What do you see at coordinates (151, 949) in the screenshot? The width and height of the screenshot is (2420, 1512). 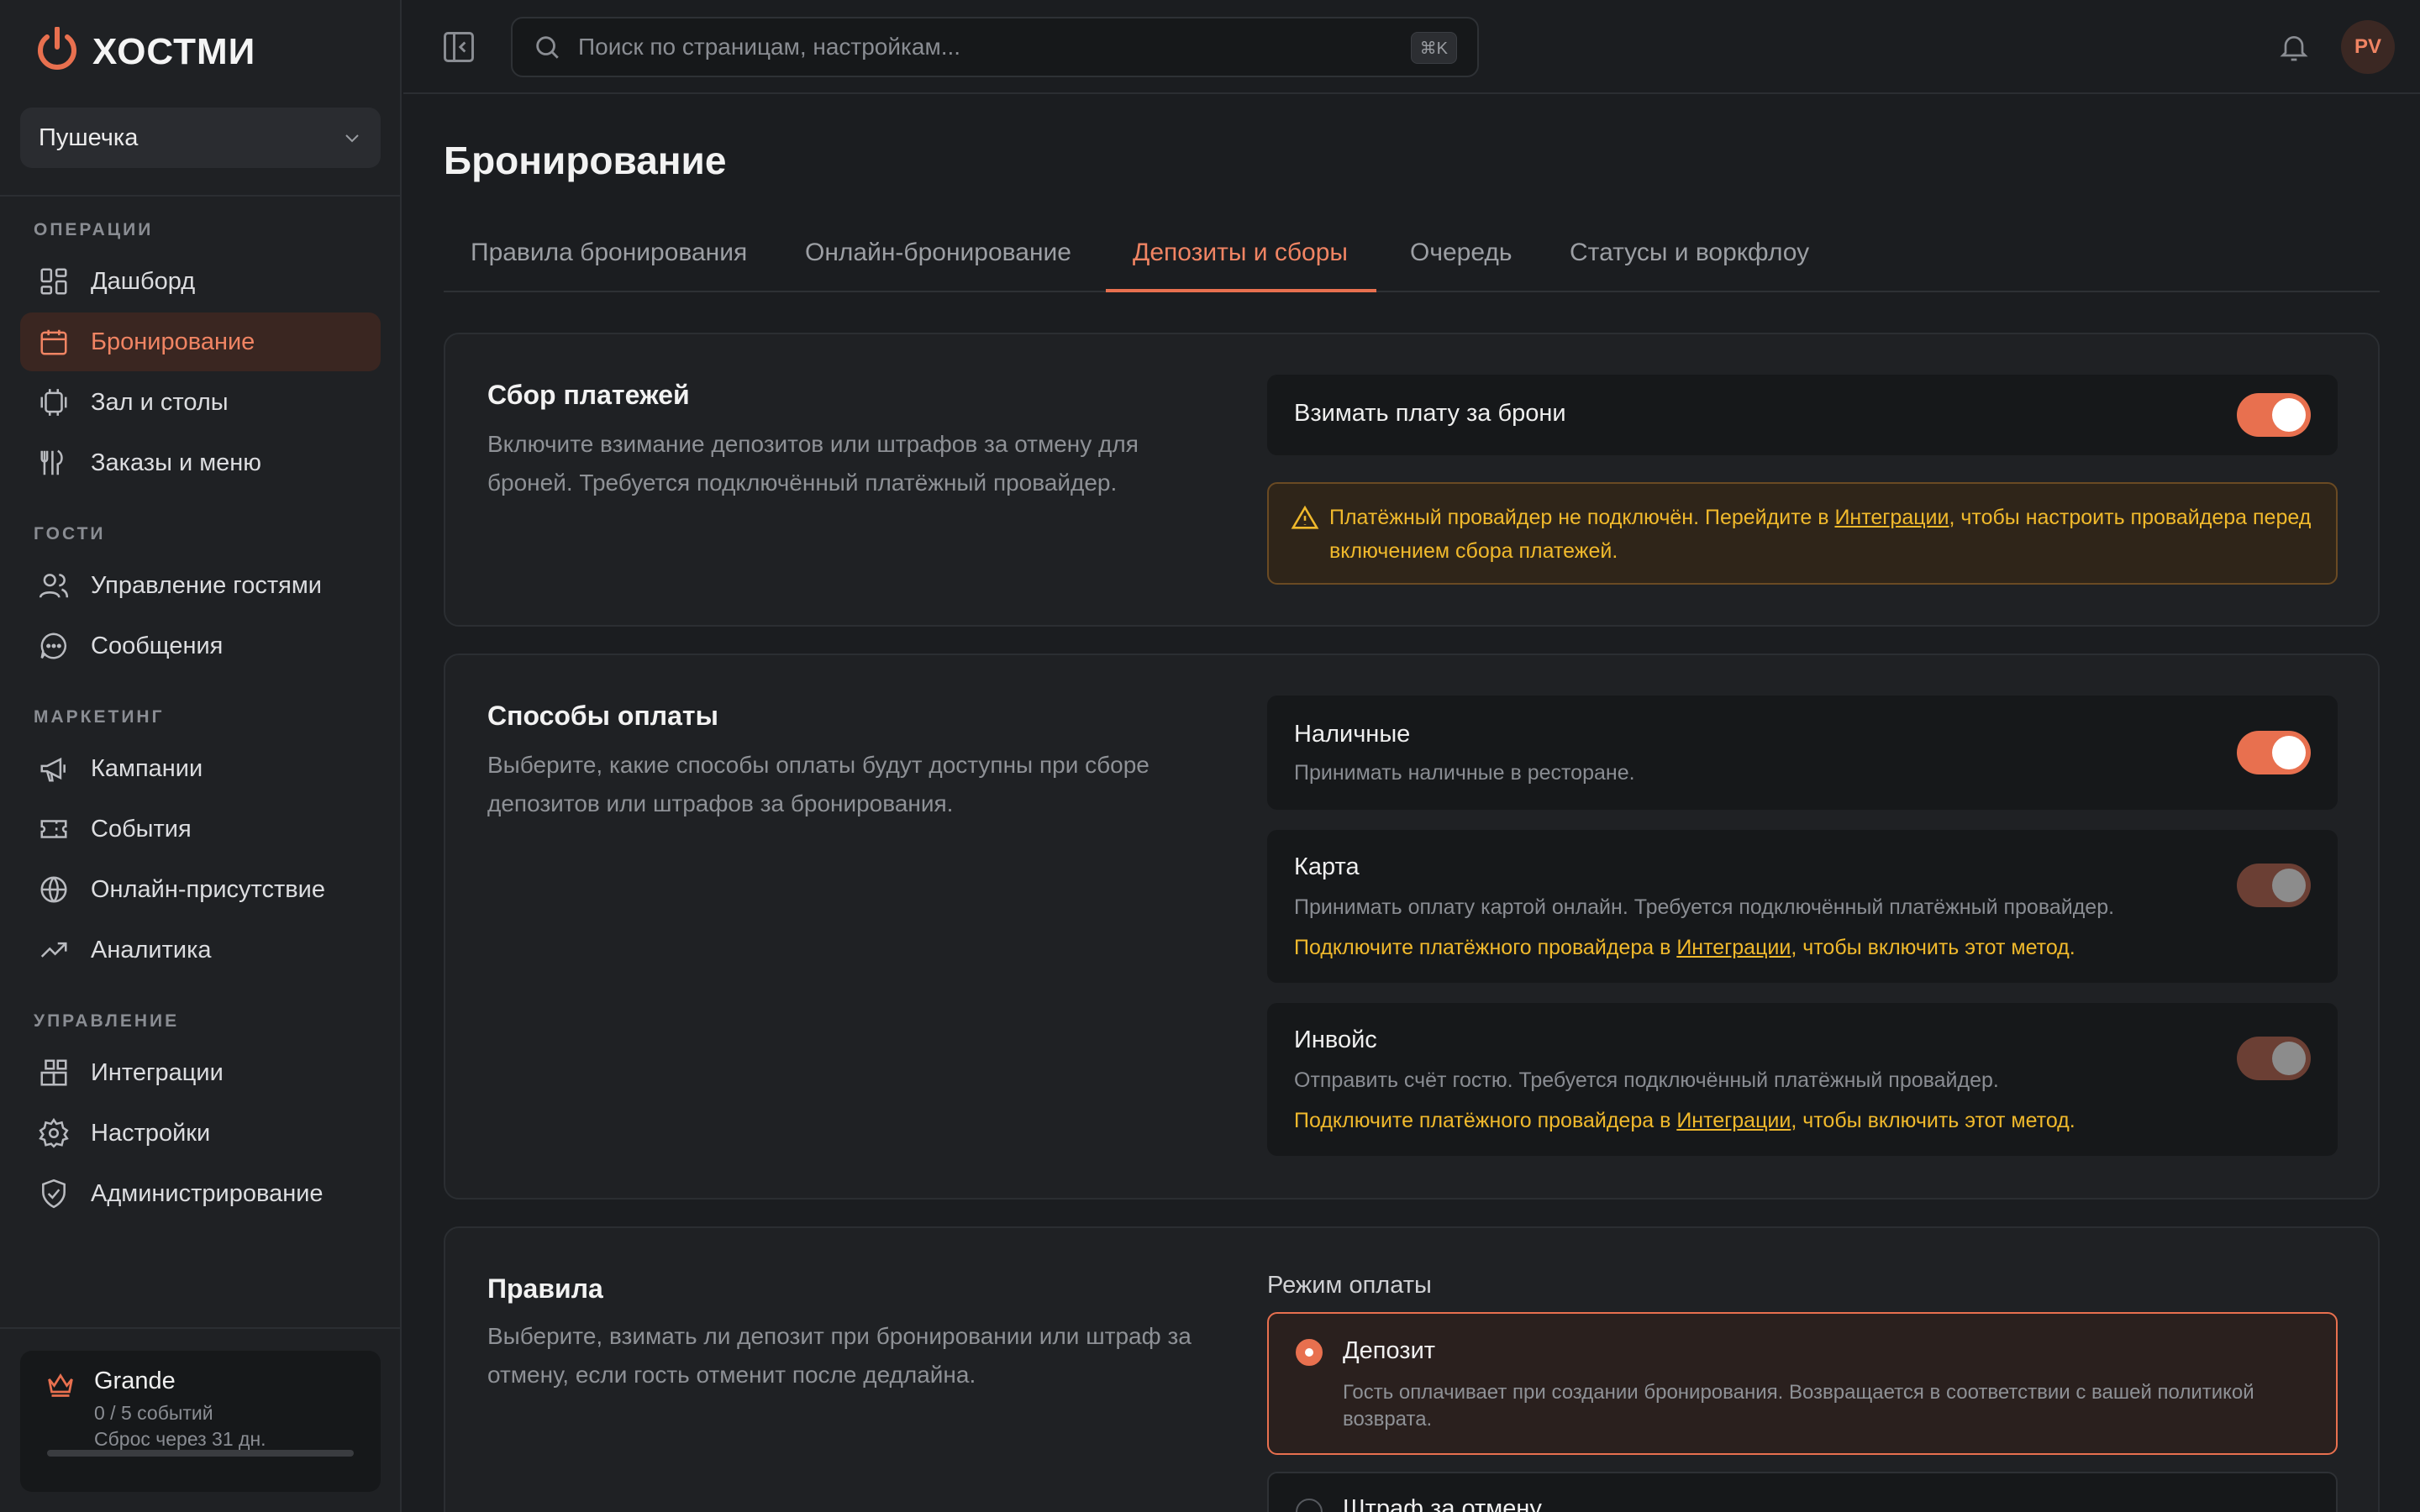 I see `sidebar-item-label: Аналитика` at bounding box center [151, 949].